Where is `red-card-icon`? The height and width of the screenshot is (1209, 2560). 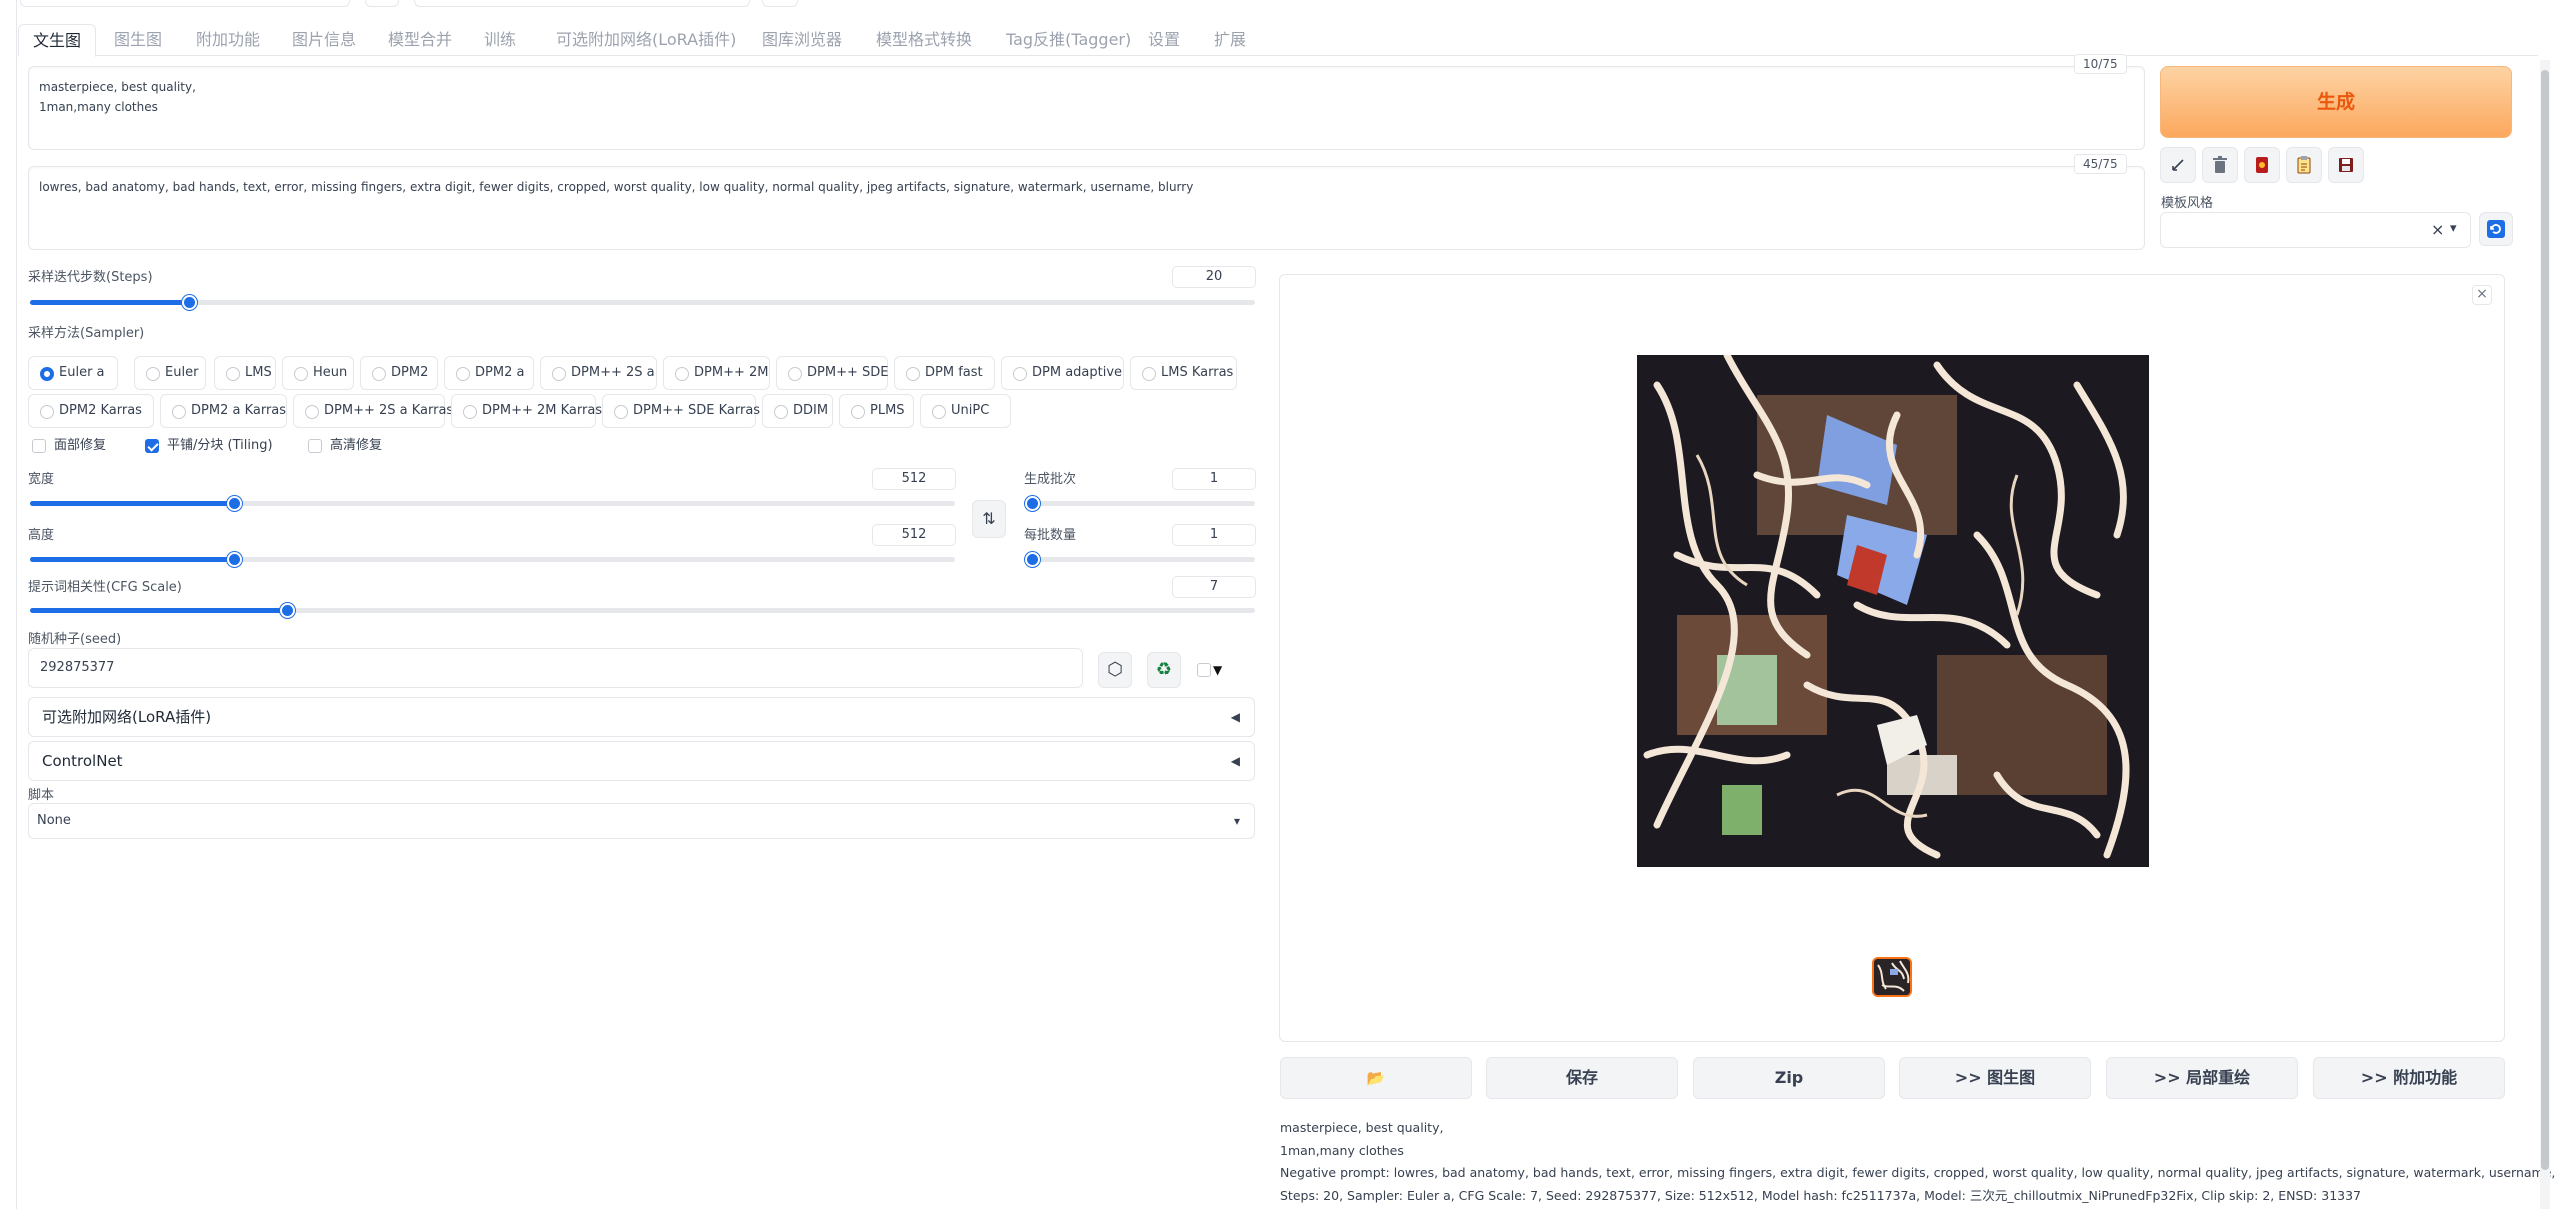
red-card-icon is located at coordinates (2262, 165).